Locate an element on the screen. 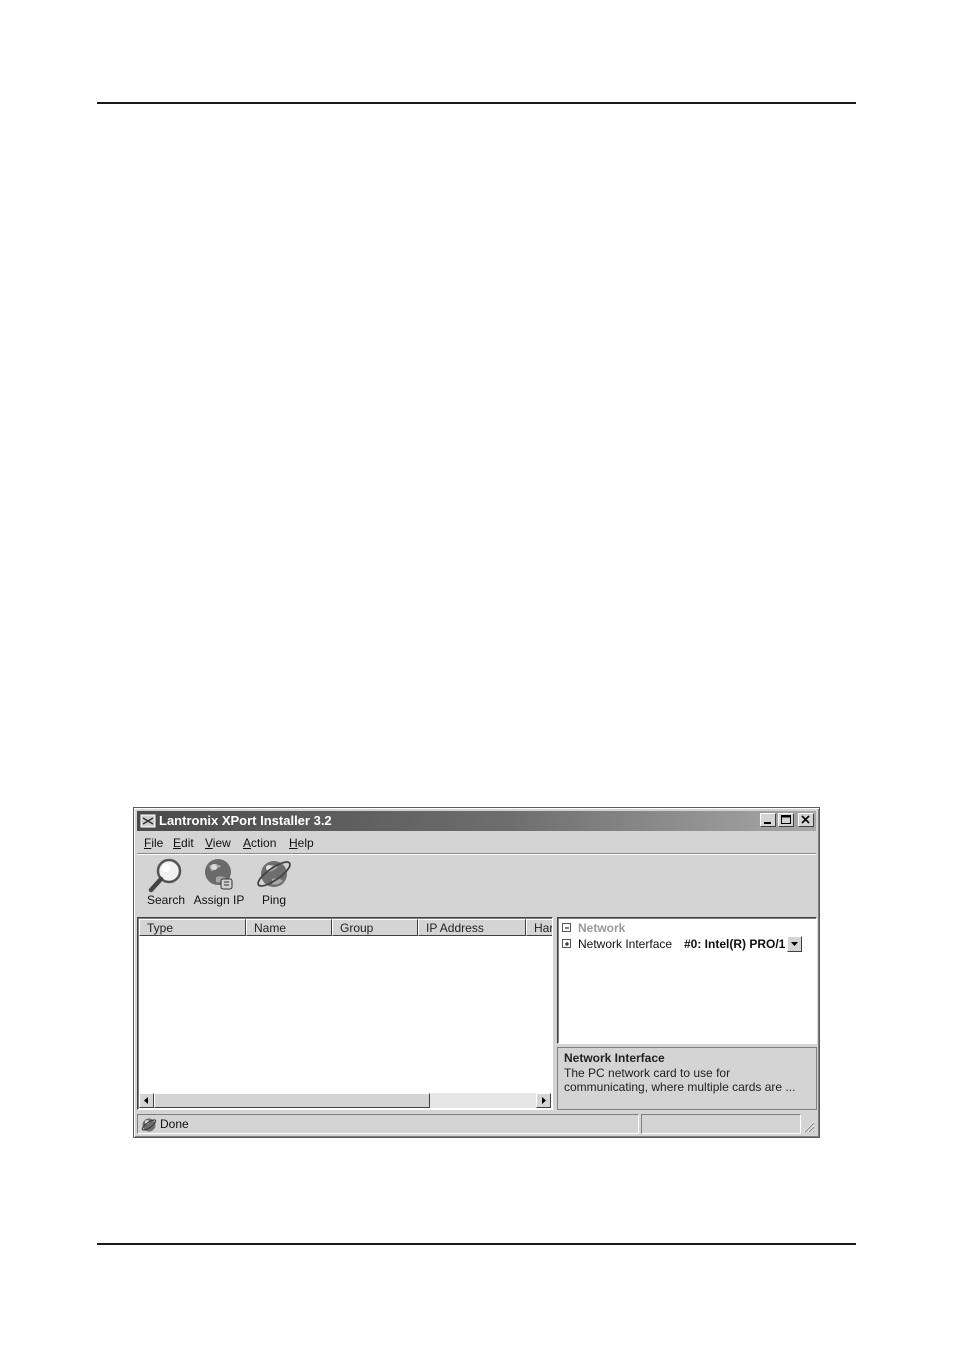  close-icon is located at coordinates (805, 819).